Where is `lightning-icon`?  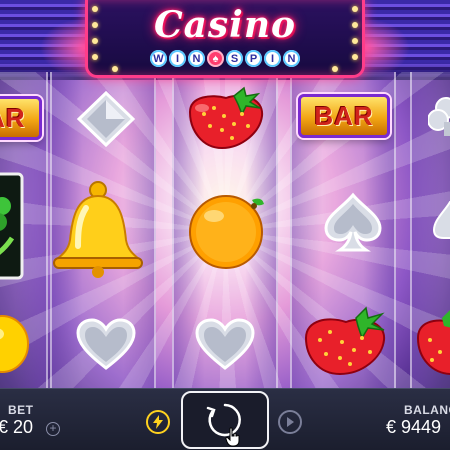
lightning-icon is located at coordinates (158, 422).